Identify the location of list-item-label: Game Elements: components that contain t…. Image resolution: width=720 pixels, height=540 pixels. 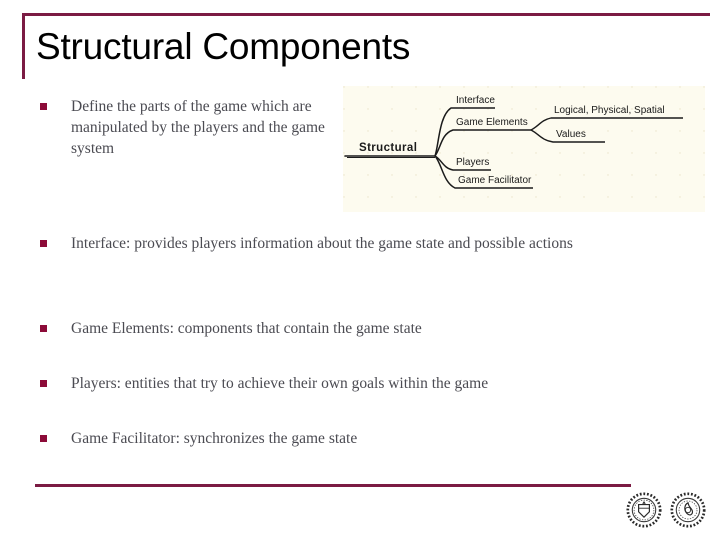
(246, 328).